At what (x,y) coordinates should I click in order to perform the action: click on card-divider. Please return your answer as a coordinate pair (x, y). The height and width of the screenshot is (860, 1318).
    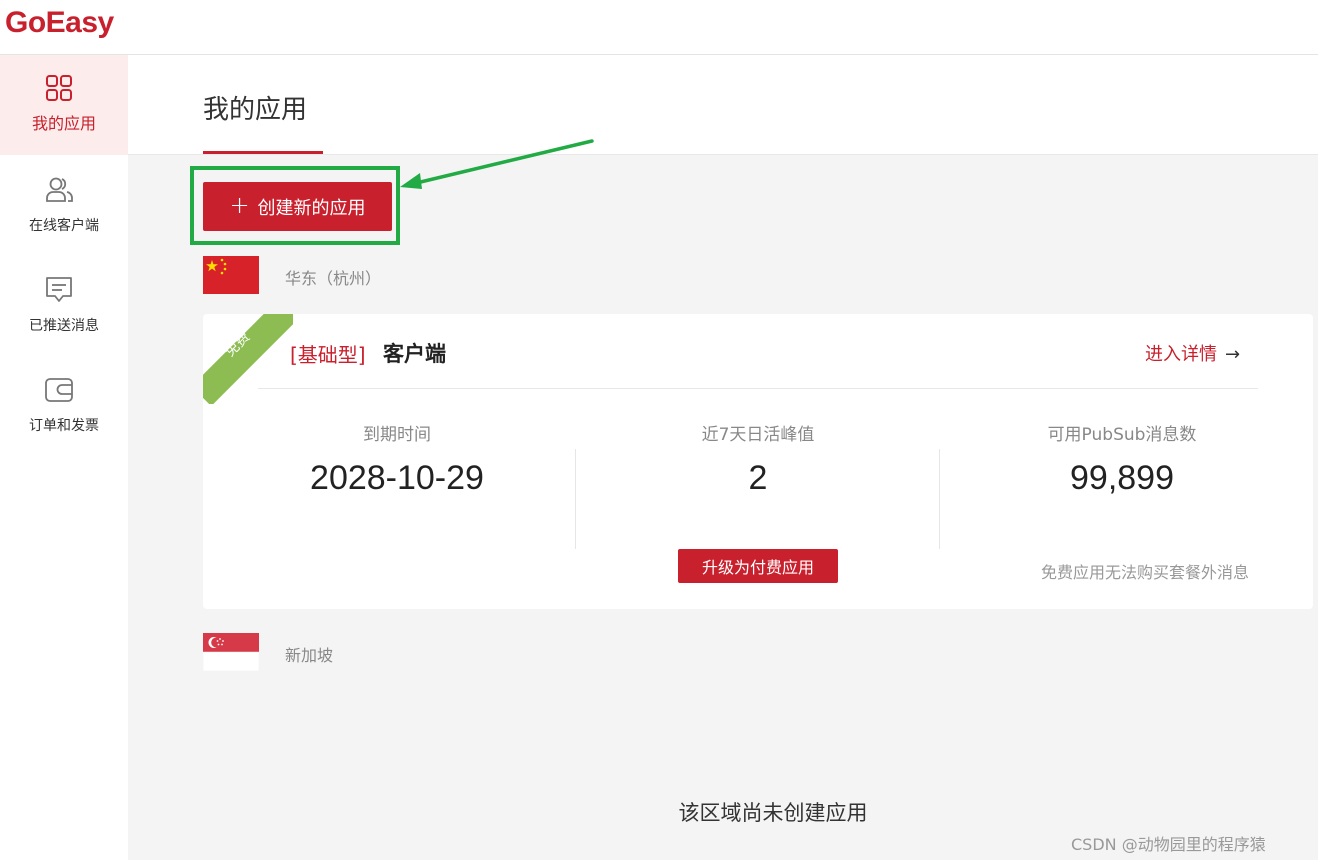
    Looking at the image, I should click on (758, 388).